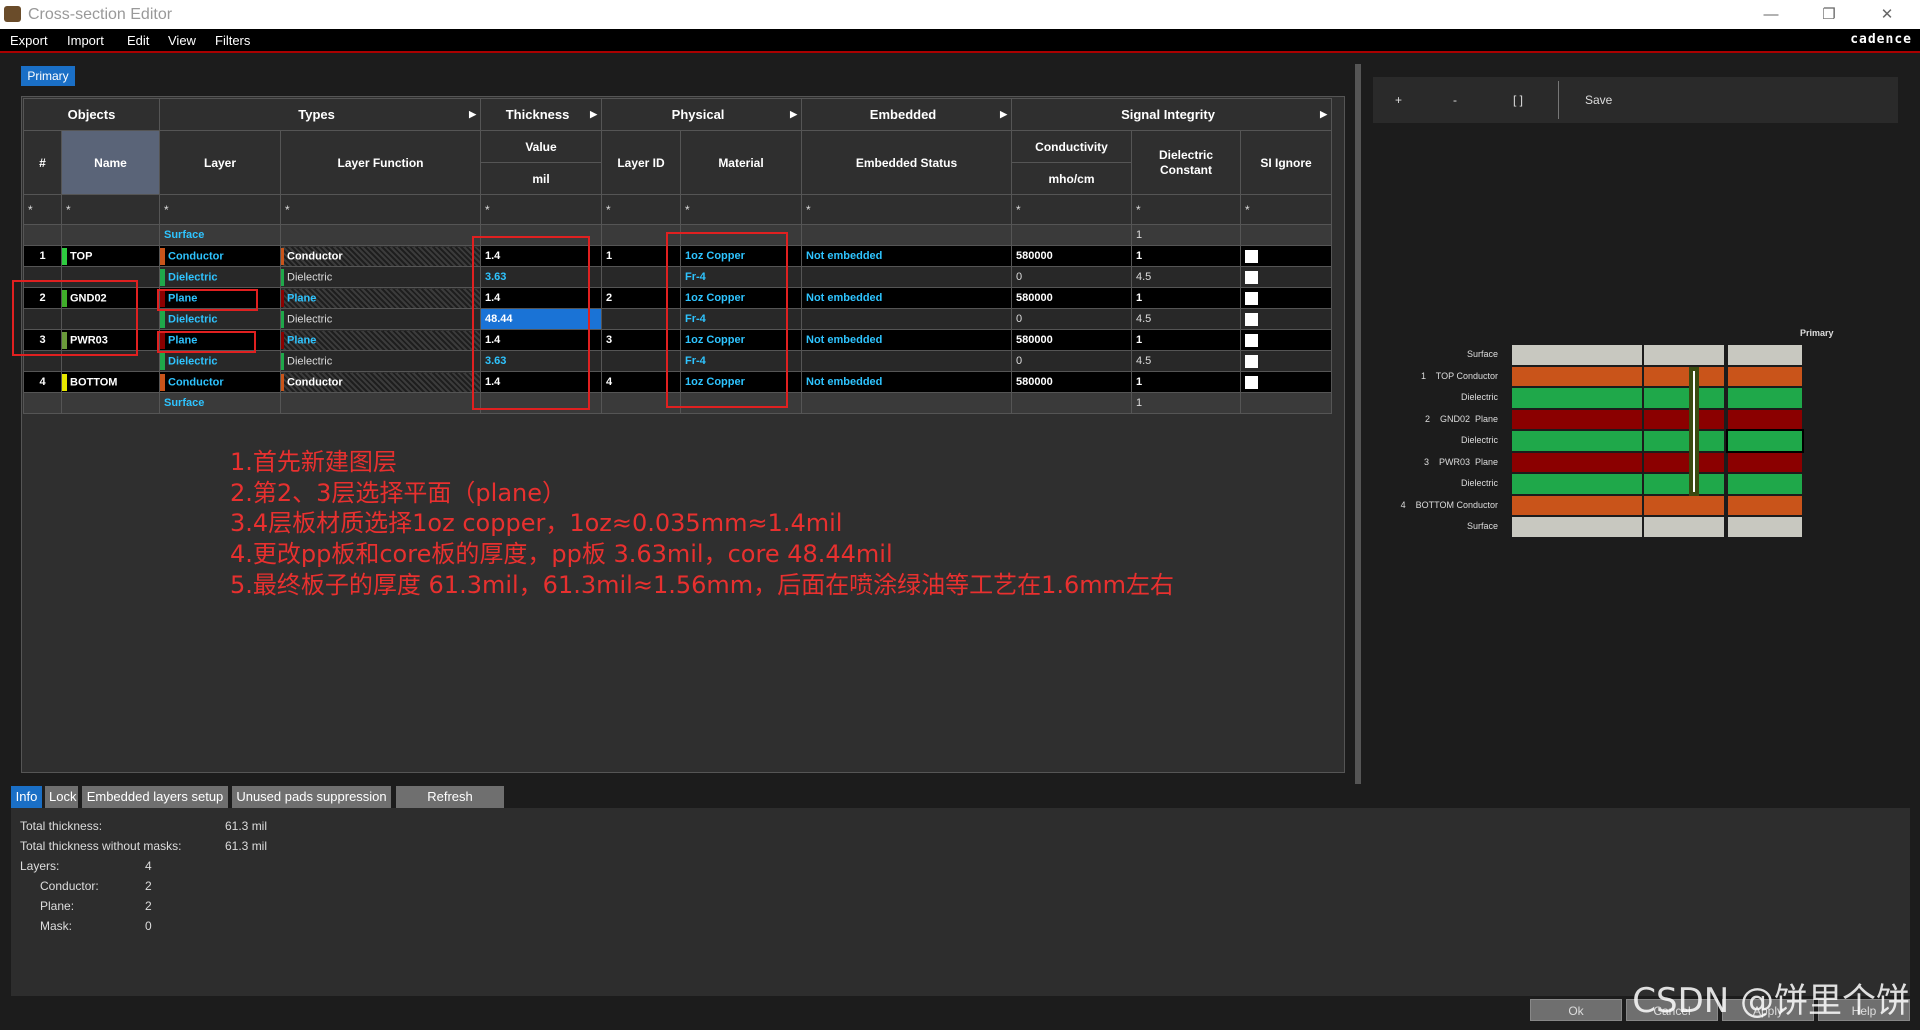 This screenshot has width=1920, height=1030. I want to click on col-si-ignore: SI Ignore, so click(1286, 162).